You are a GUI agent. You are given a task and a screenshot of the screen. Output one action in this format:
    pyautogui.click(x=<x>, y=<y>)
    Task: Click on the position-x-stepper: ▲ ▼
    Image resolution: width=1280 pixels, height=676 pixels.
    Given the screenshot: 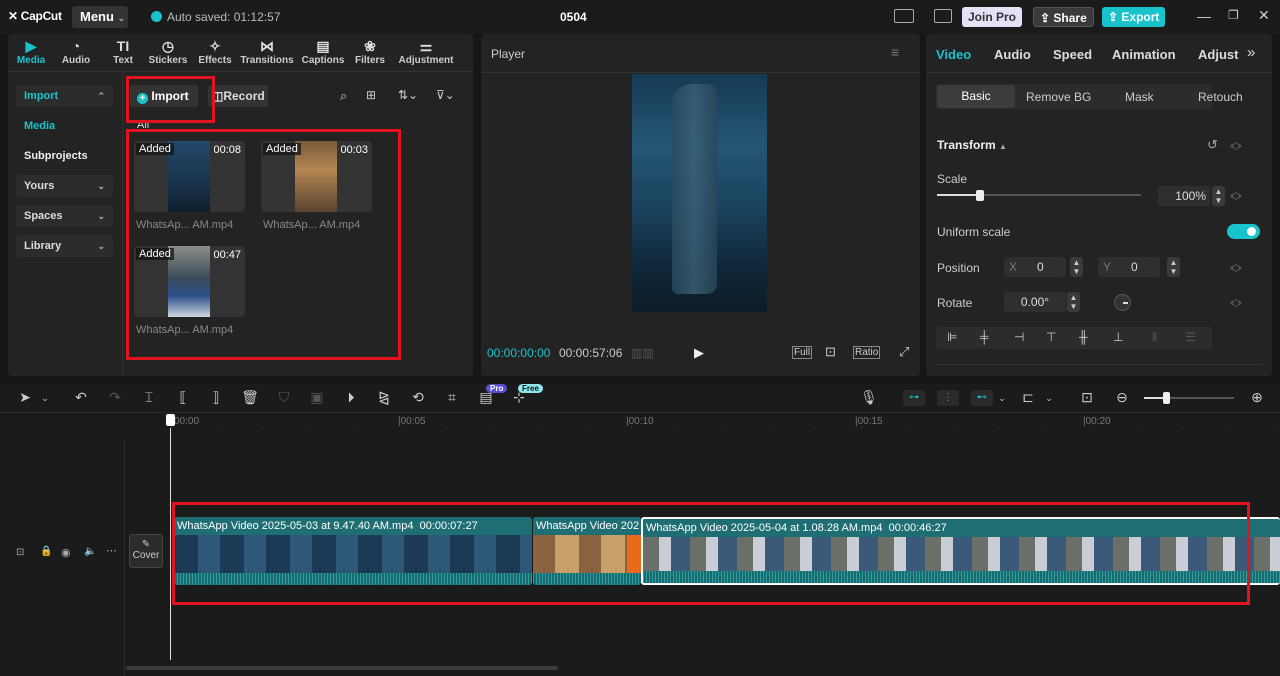 What is the action you would take?
    pyautogui.click(x=1076, y=267)
    